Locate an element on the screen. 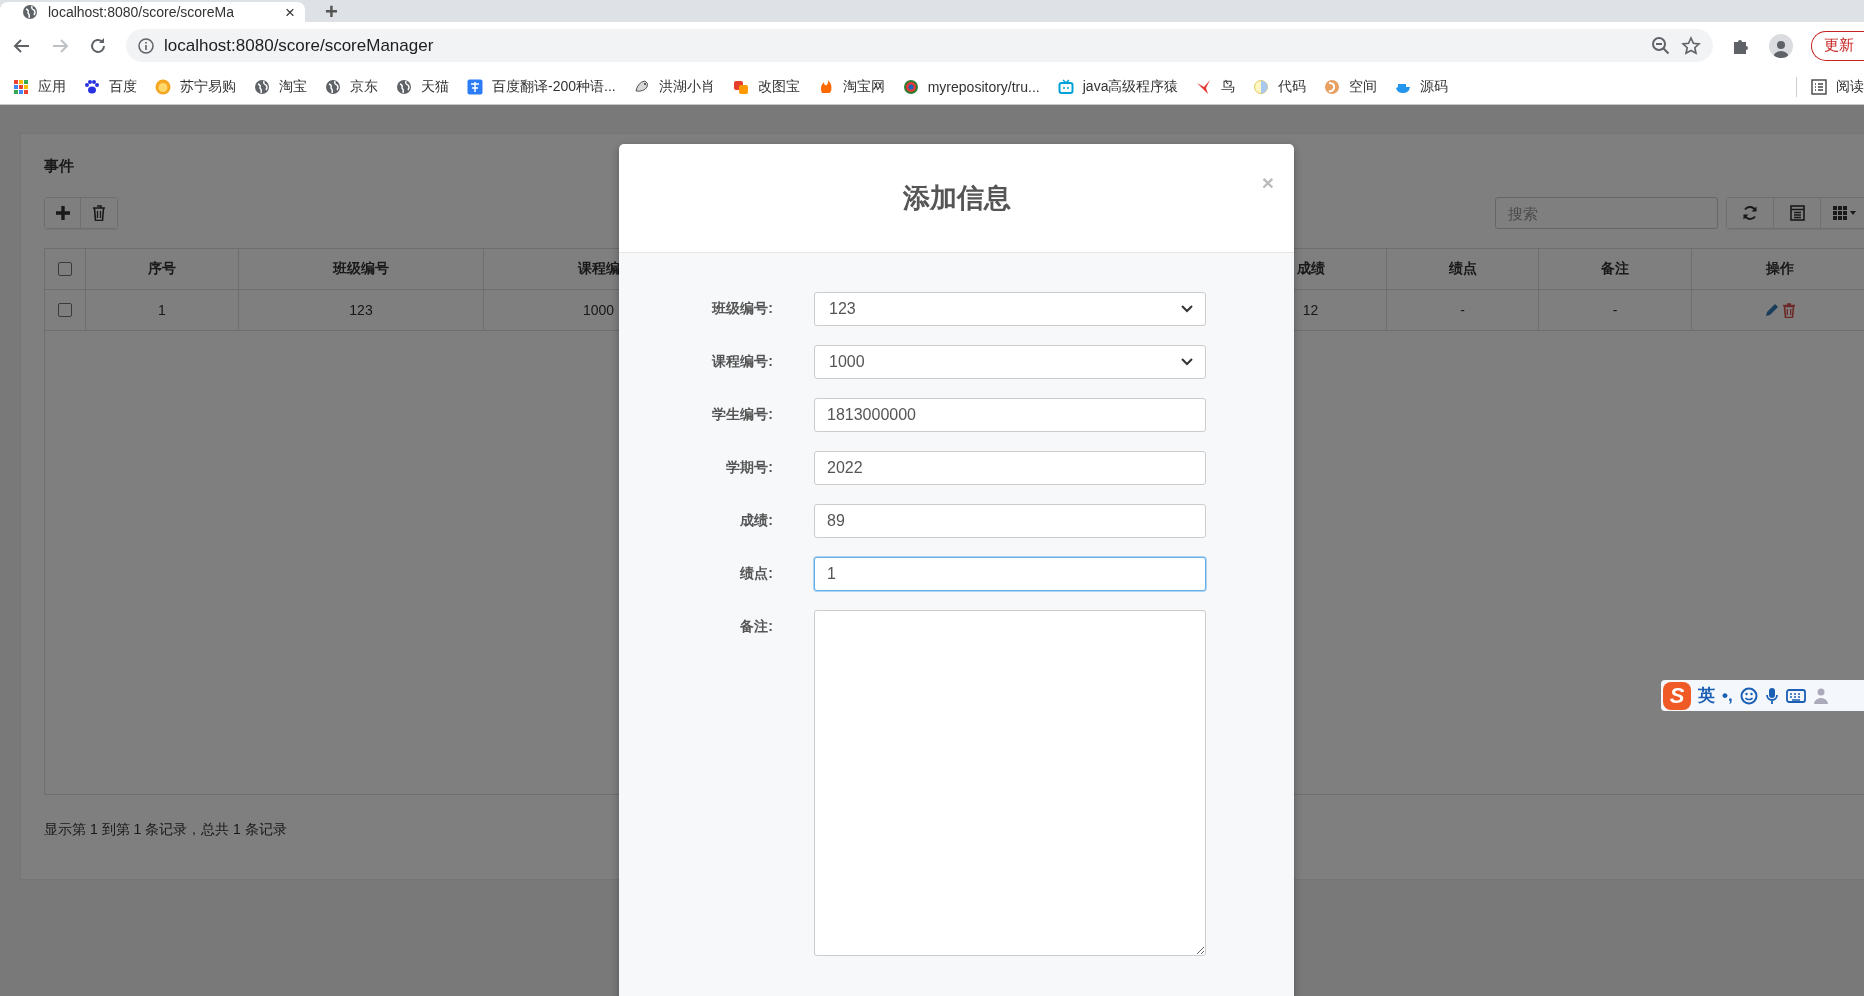 The image size is (1864, 996). panel-title: 事件 is located at coordinates (59, 166).